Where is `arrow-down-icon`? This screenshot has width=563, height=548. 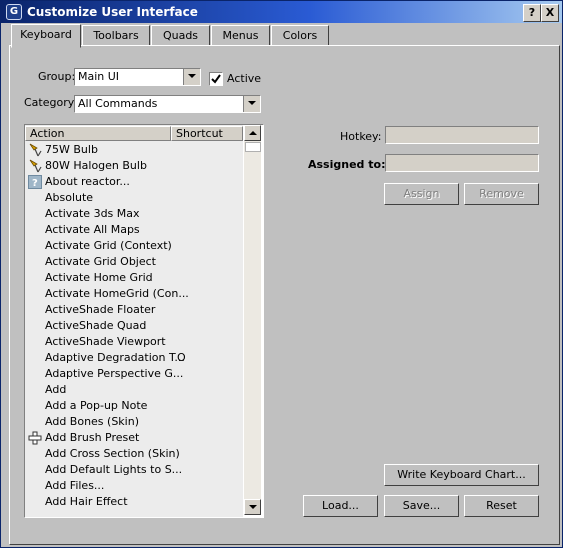
arrow-down-icon is located at coordinates (253, 507).